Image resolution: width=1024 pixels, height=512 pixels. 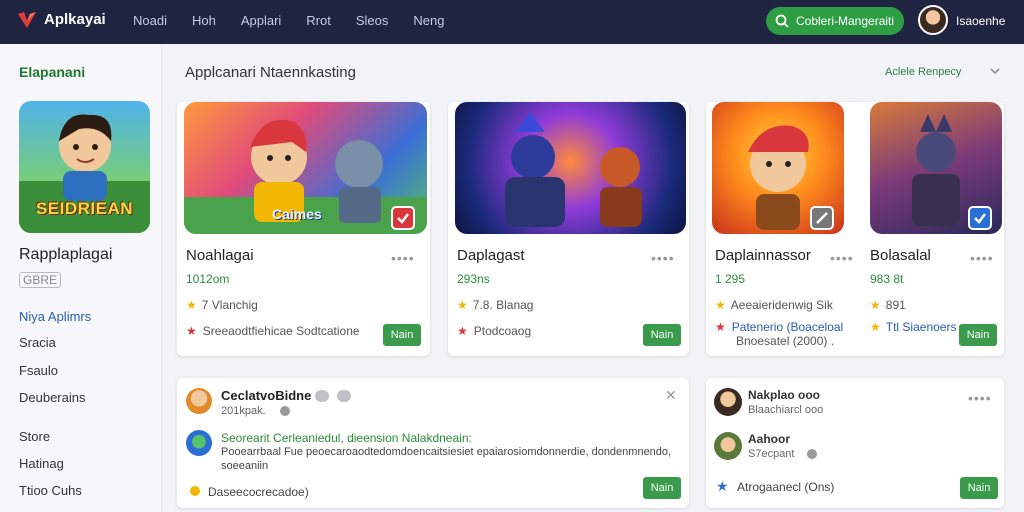 I want to click on install-button-4: Nain, so click(x=978, y=335).